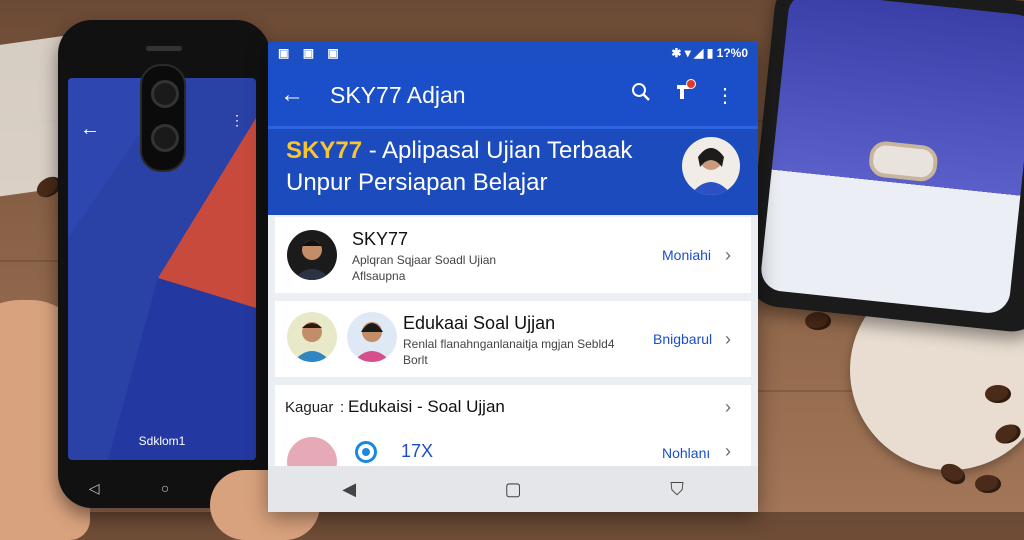  I want to click on hero-headline: SKY77 - Aplipasal Ujian Terbaak, so click(459, 151).